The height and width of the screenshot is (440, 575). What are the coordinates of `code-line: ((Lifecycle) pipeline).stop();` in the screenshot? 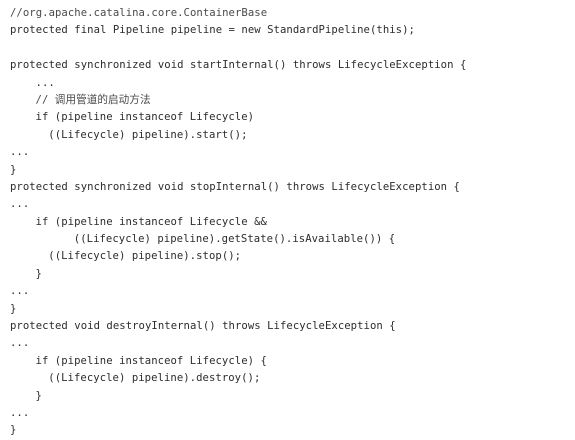 It's located at (145, 256).